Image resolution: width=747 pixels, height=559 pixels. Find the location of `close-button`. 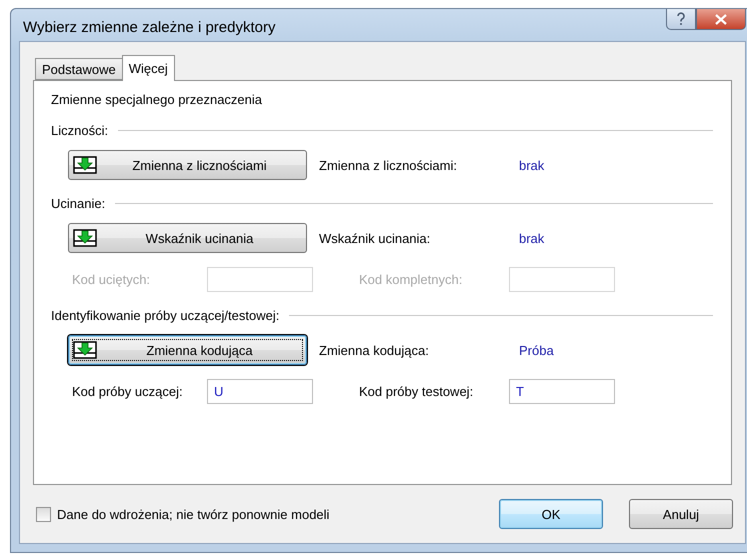

close-button is located at coordinates (721, 19).